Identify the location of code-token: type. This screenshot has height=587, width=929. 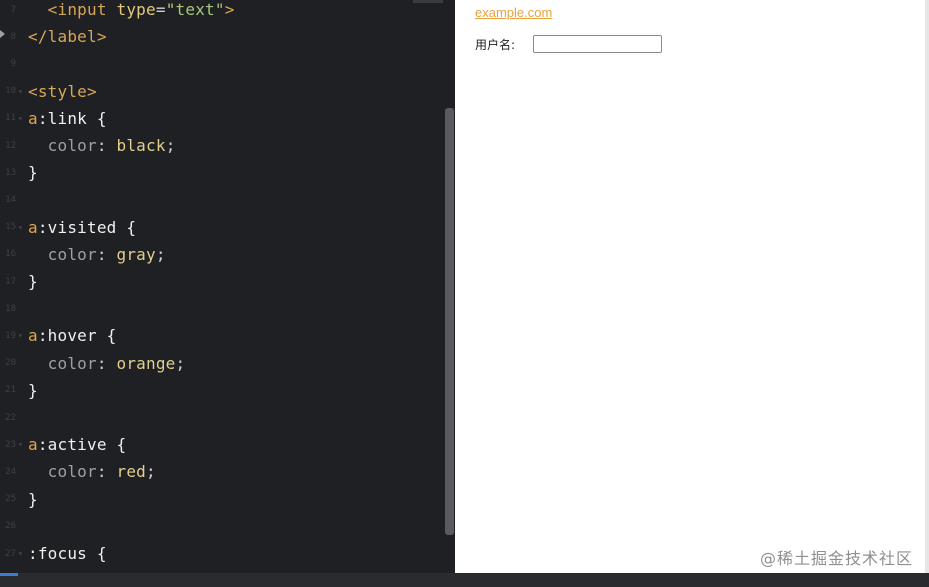
(136, 9).